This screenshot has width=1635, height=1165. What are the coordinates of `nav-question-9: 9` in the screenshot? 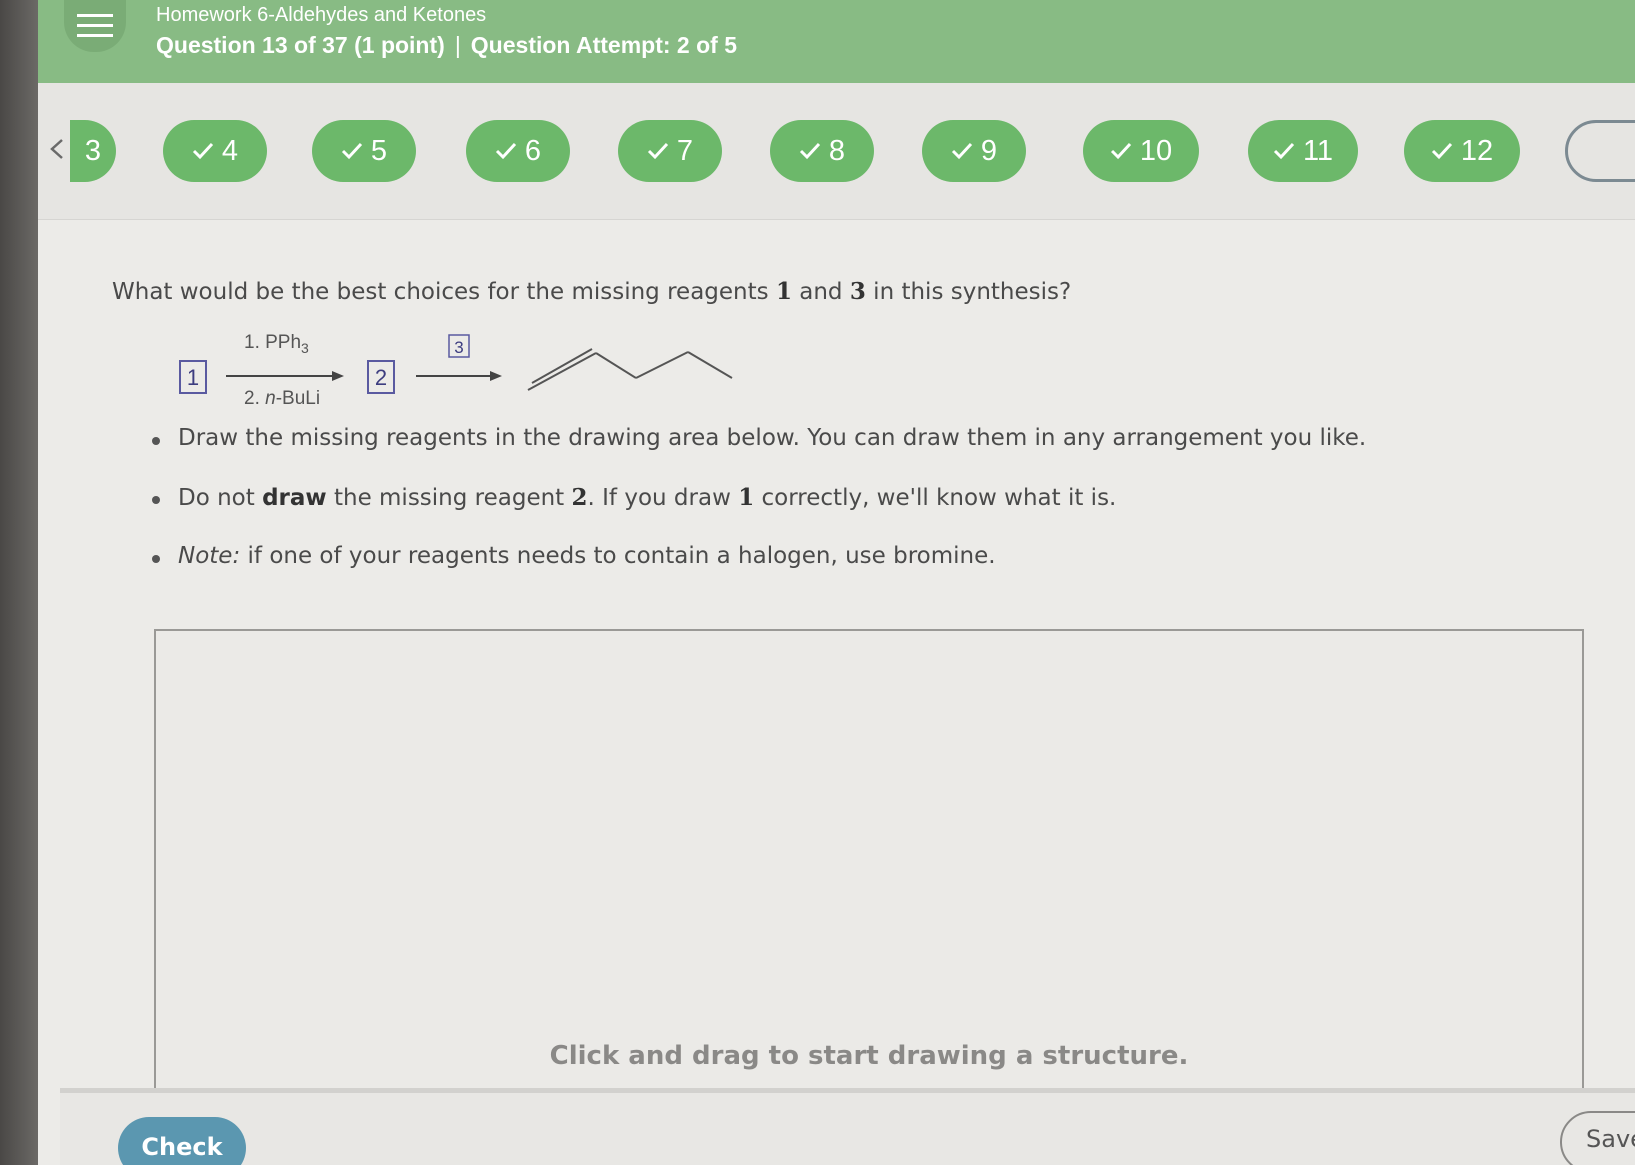 It's located at (974, 151).